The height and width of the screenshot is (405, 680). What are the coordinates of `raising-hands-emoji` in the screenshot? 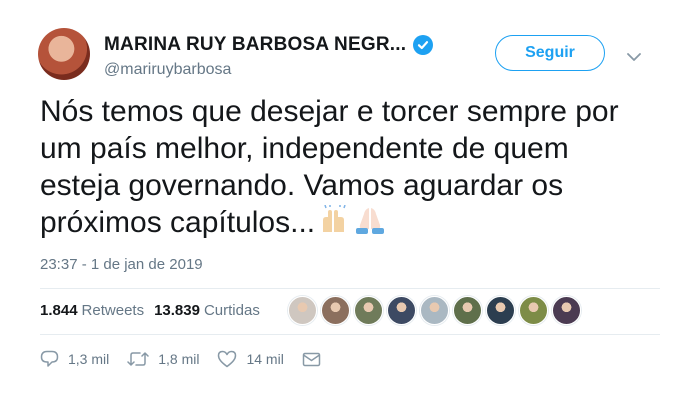 It's located at (334, 224).